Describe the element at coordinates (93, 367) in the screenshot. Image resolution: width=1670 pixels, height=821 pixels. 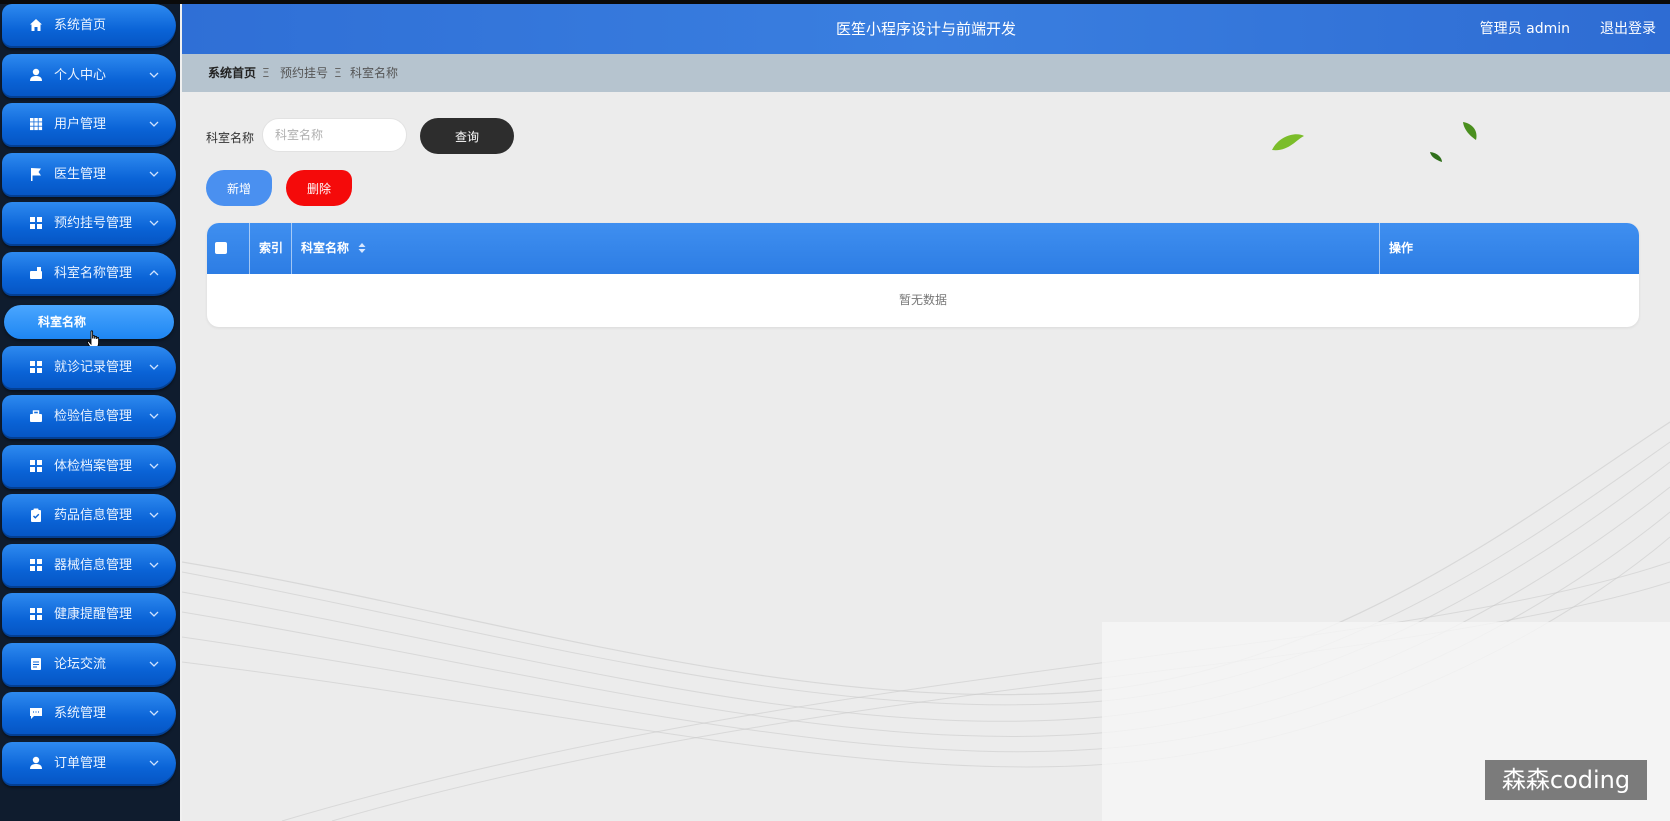
I see `sidebar-item-label: 就诊记录管理` at that location.